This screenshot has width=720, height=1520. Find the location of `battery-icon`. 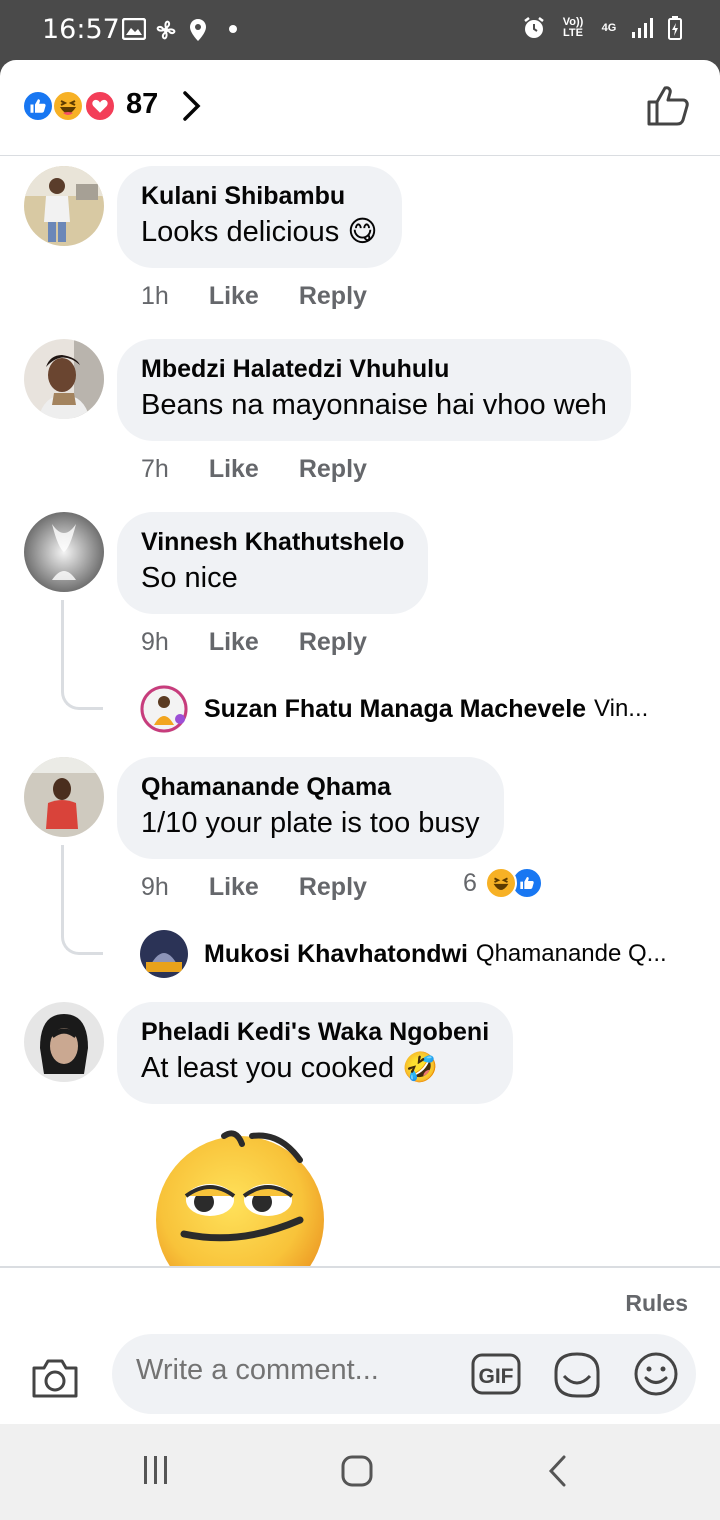

battery-icon is located at coordinates (675, 28).